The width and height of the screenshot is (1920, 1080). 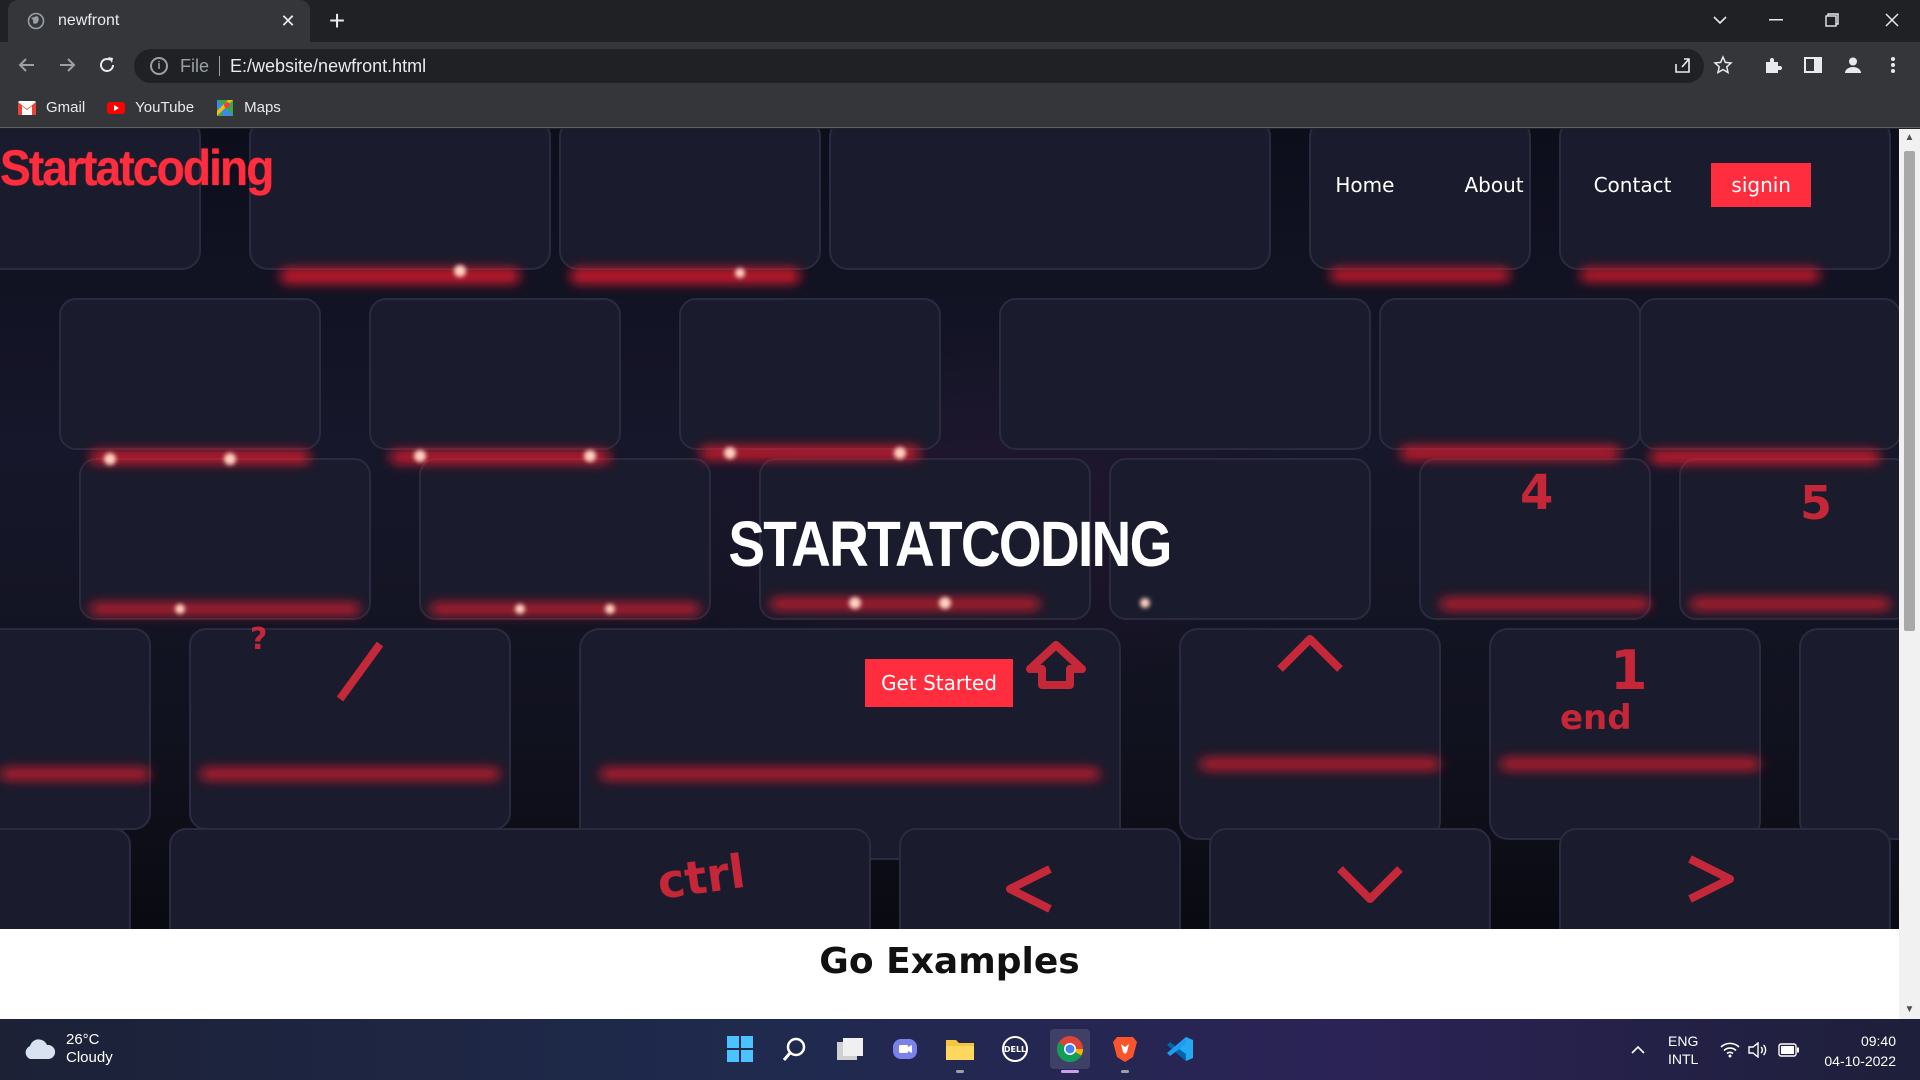 What do you see at coordinates (337, 21) in the screenshot?
I see `new-tab-button: +` at bounding box center [337, 21].